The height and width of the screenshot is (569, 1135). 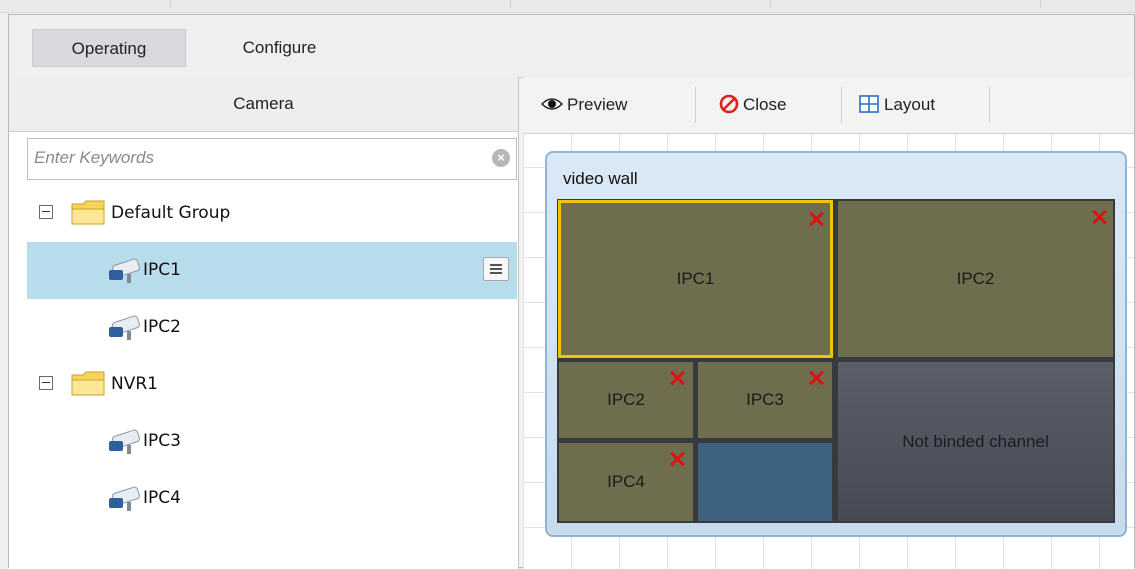 I want to click on preview-button: Preview, so click(x=584, y=105).